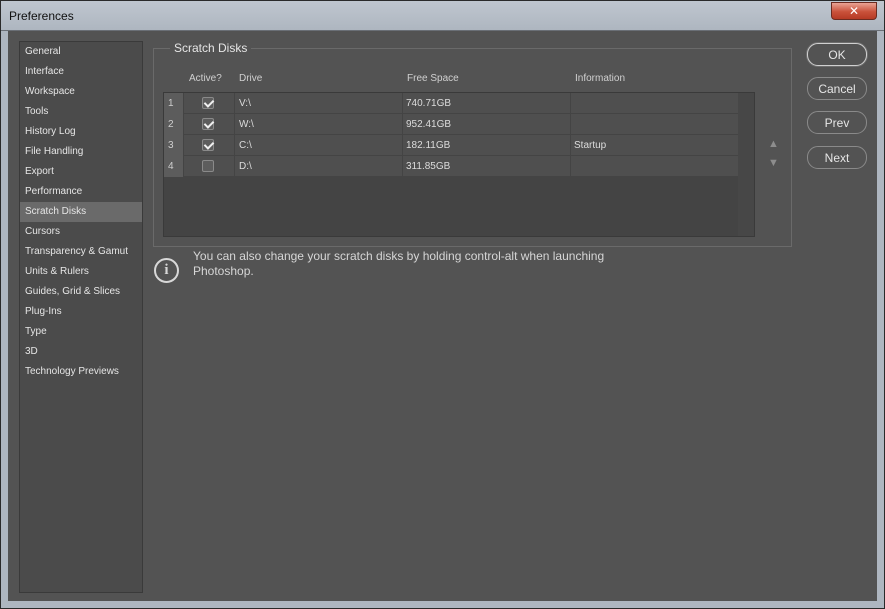  Describe the element at coordinates (174, 124) in the screenshot. I see `row-number: 2` at that location.